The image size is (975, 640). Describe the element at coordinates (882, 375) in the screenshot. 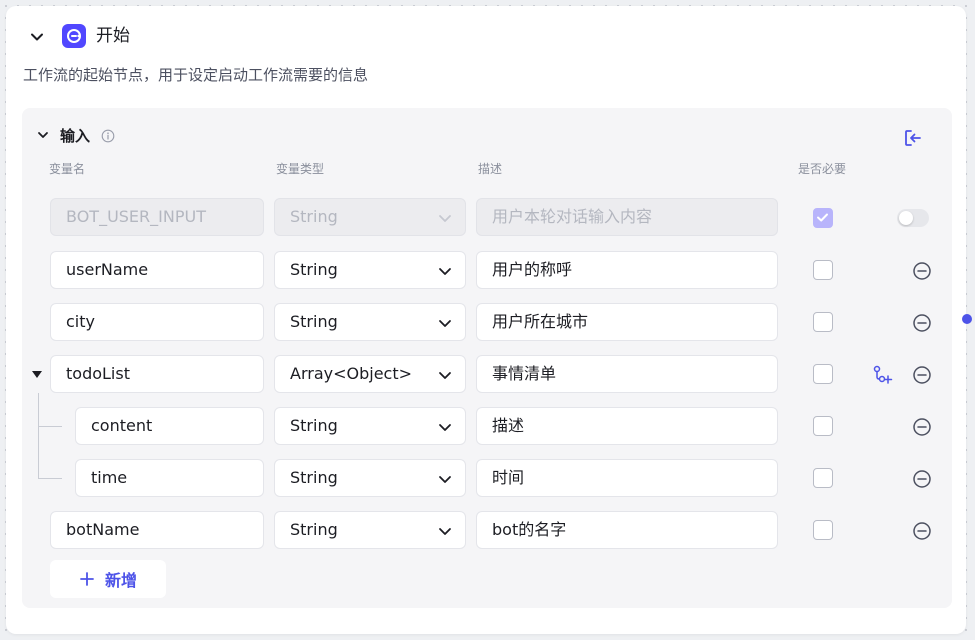

I see `add-child-variable-icon` at that location.